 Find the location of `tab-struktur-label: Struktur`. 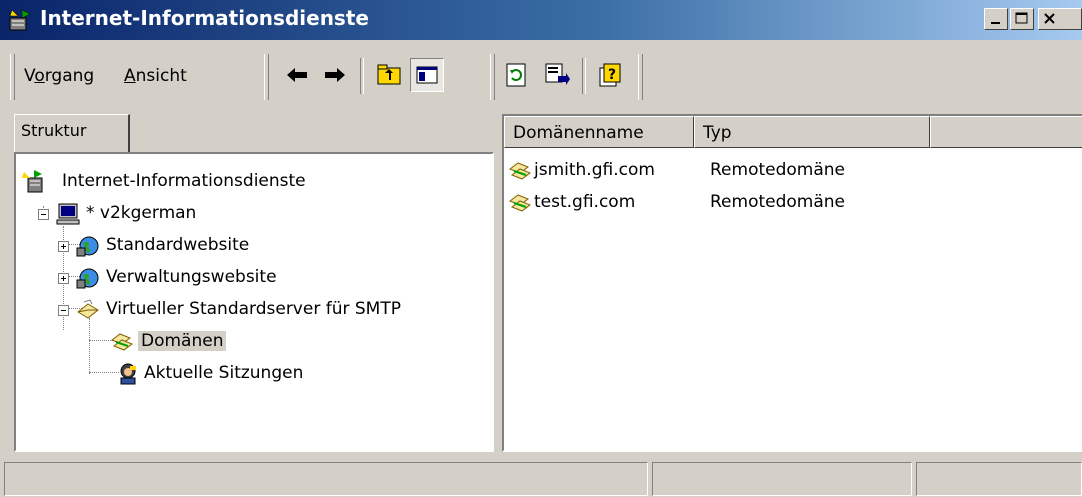

tab-struktur-label: Struktur is located at coordinates (54, 130).